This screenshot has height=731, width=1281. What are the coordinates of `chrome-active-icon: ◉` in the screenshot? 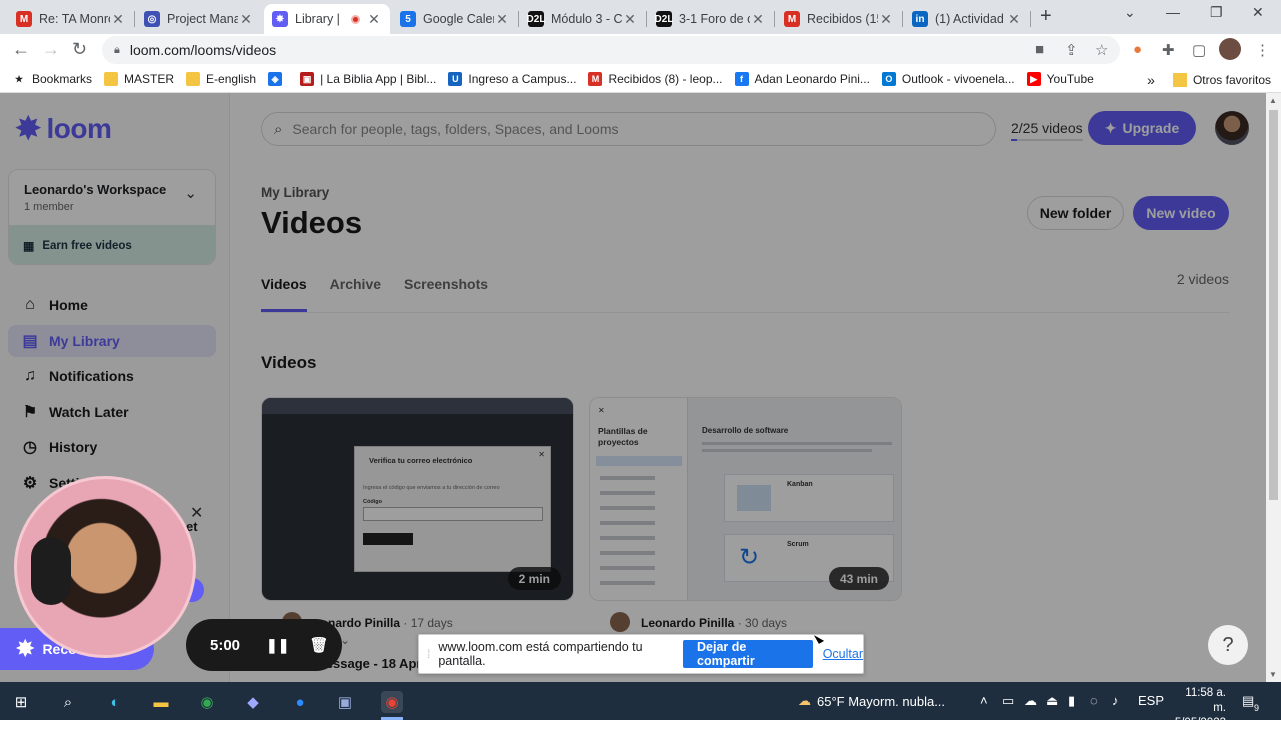 It's located at (392, 702).